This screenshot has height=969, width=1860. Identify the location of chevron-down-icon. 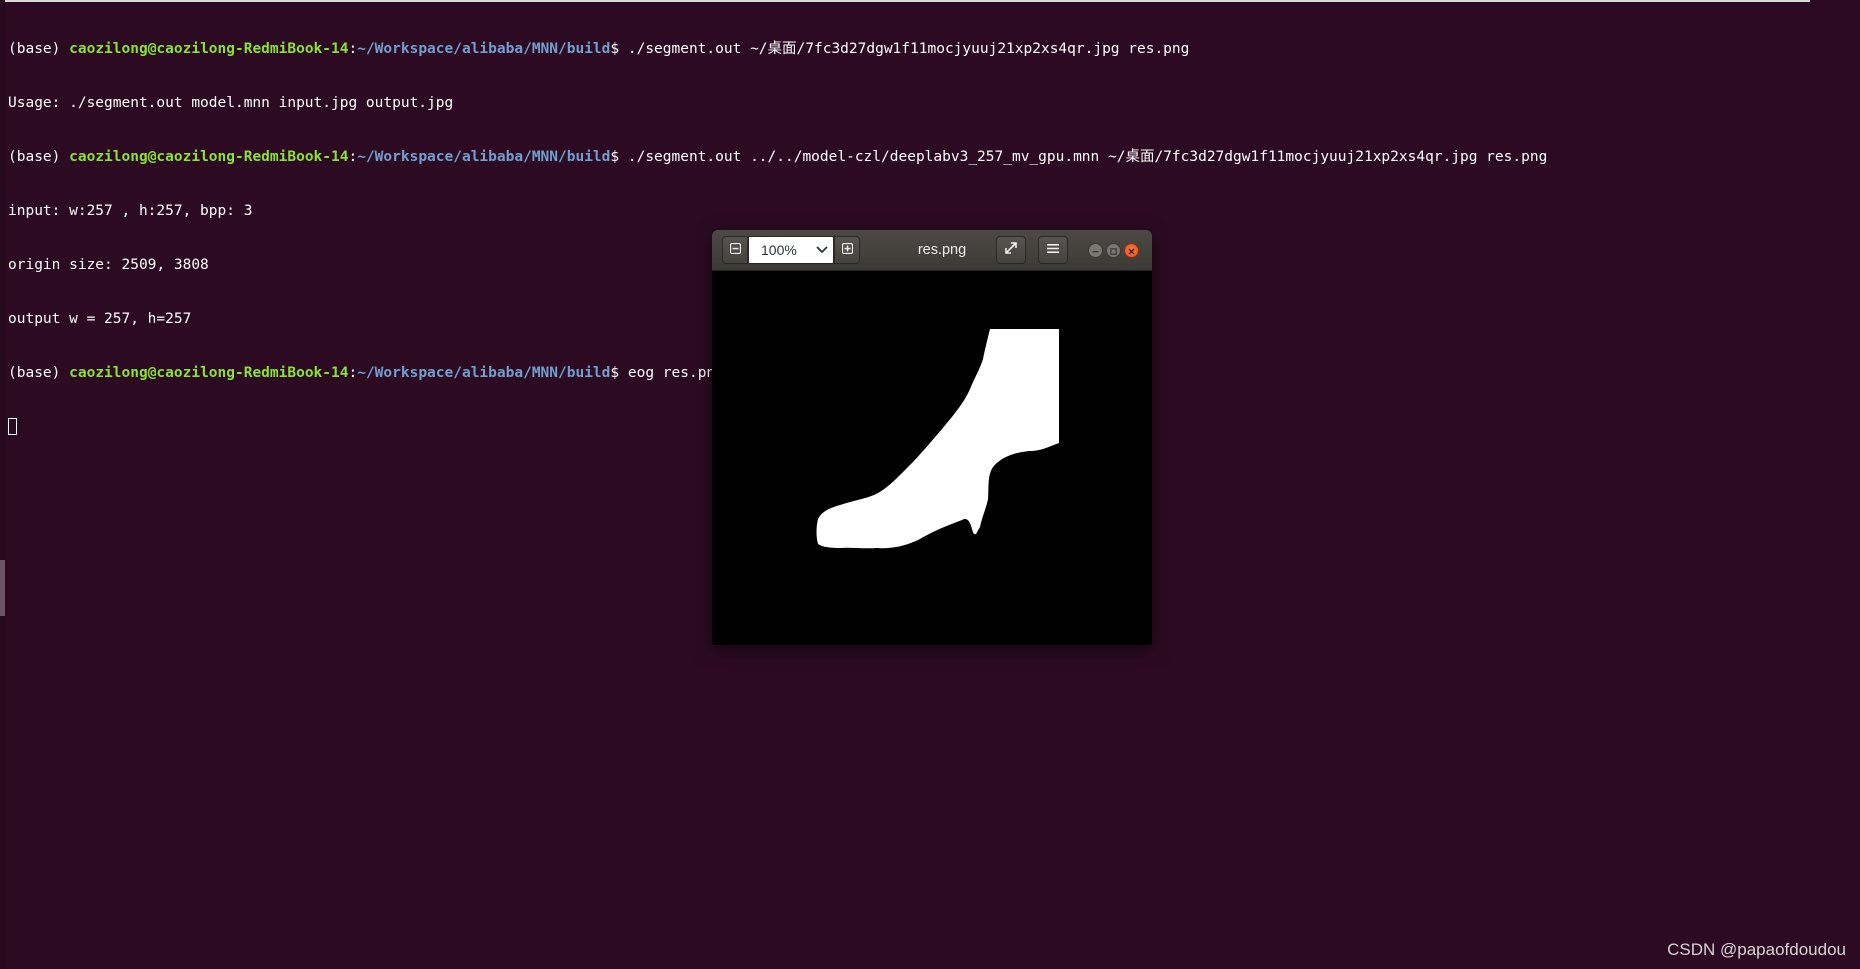
(822, 250).